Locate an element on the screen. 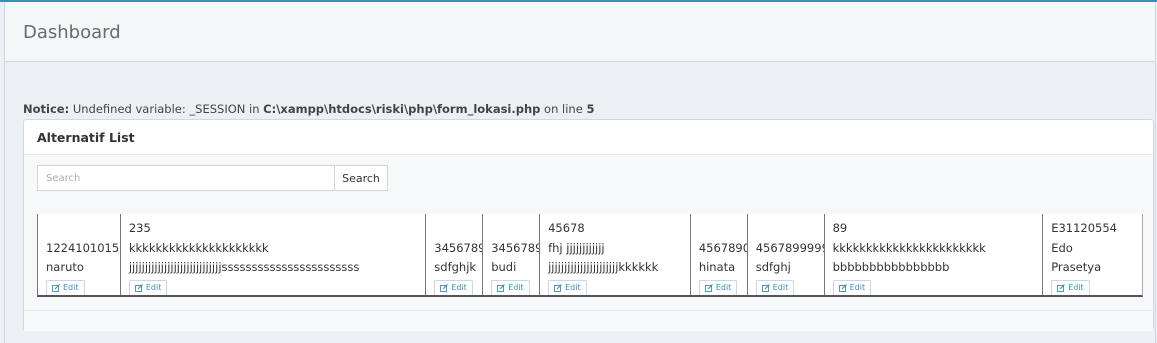 This screenshot has width=1157, height=343. box-header: Alternatif List is located at coordinates (588, 137).